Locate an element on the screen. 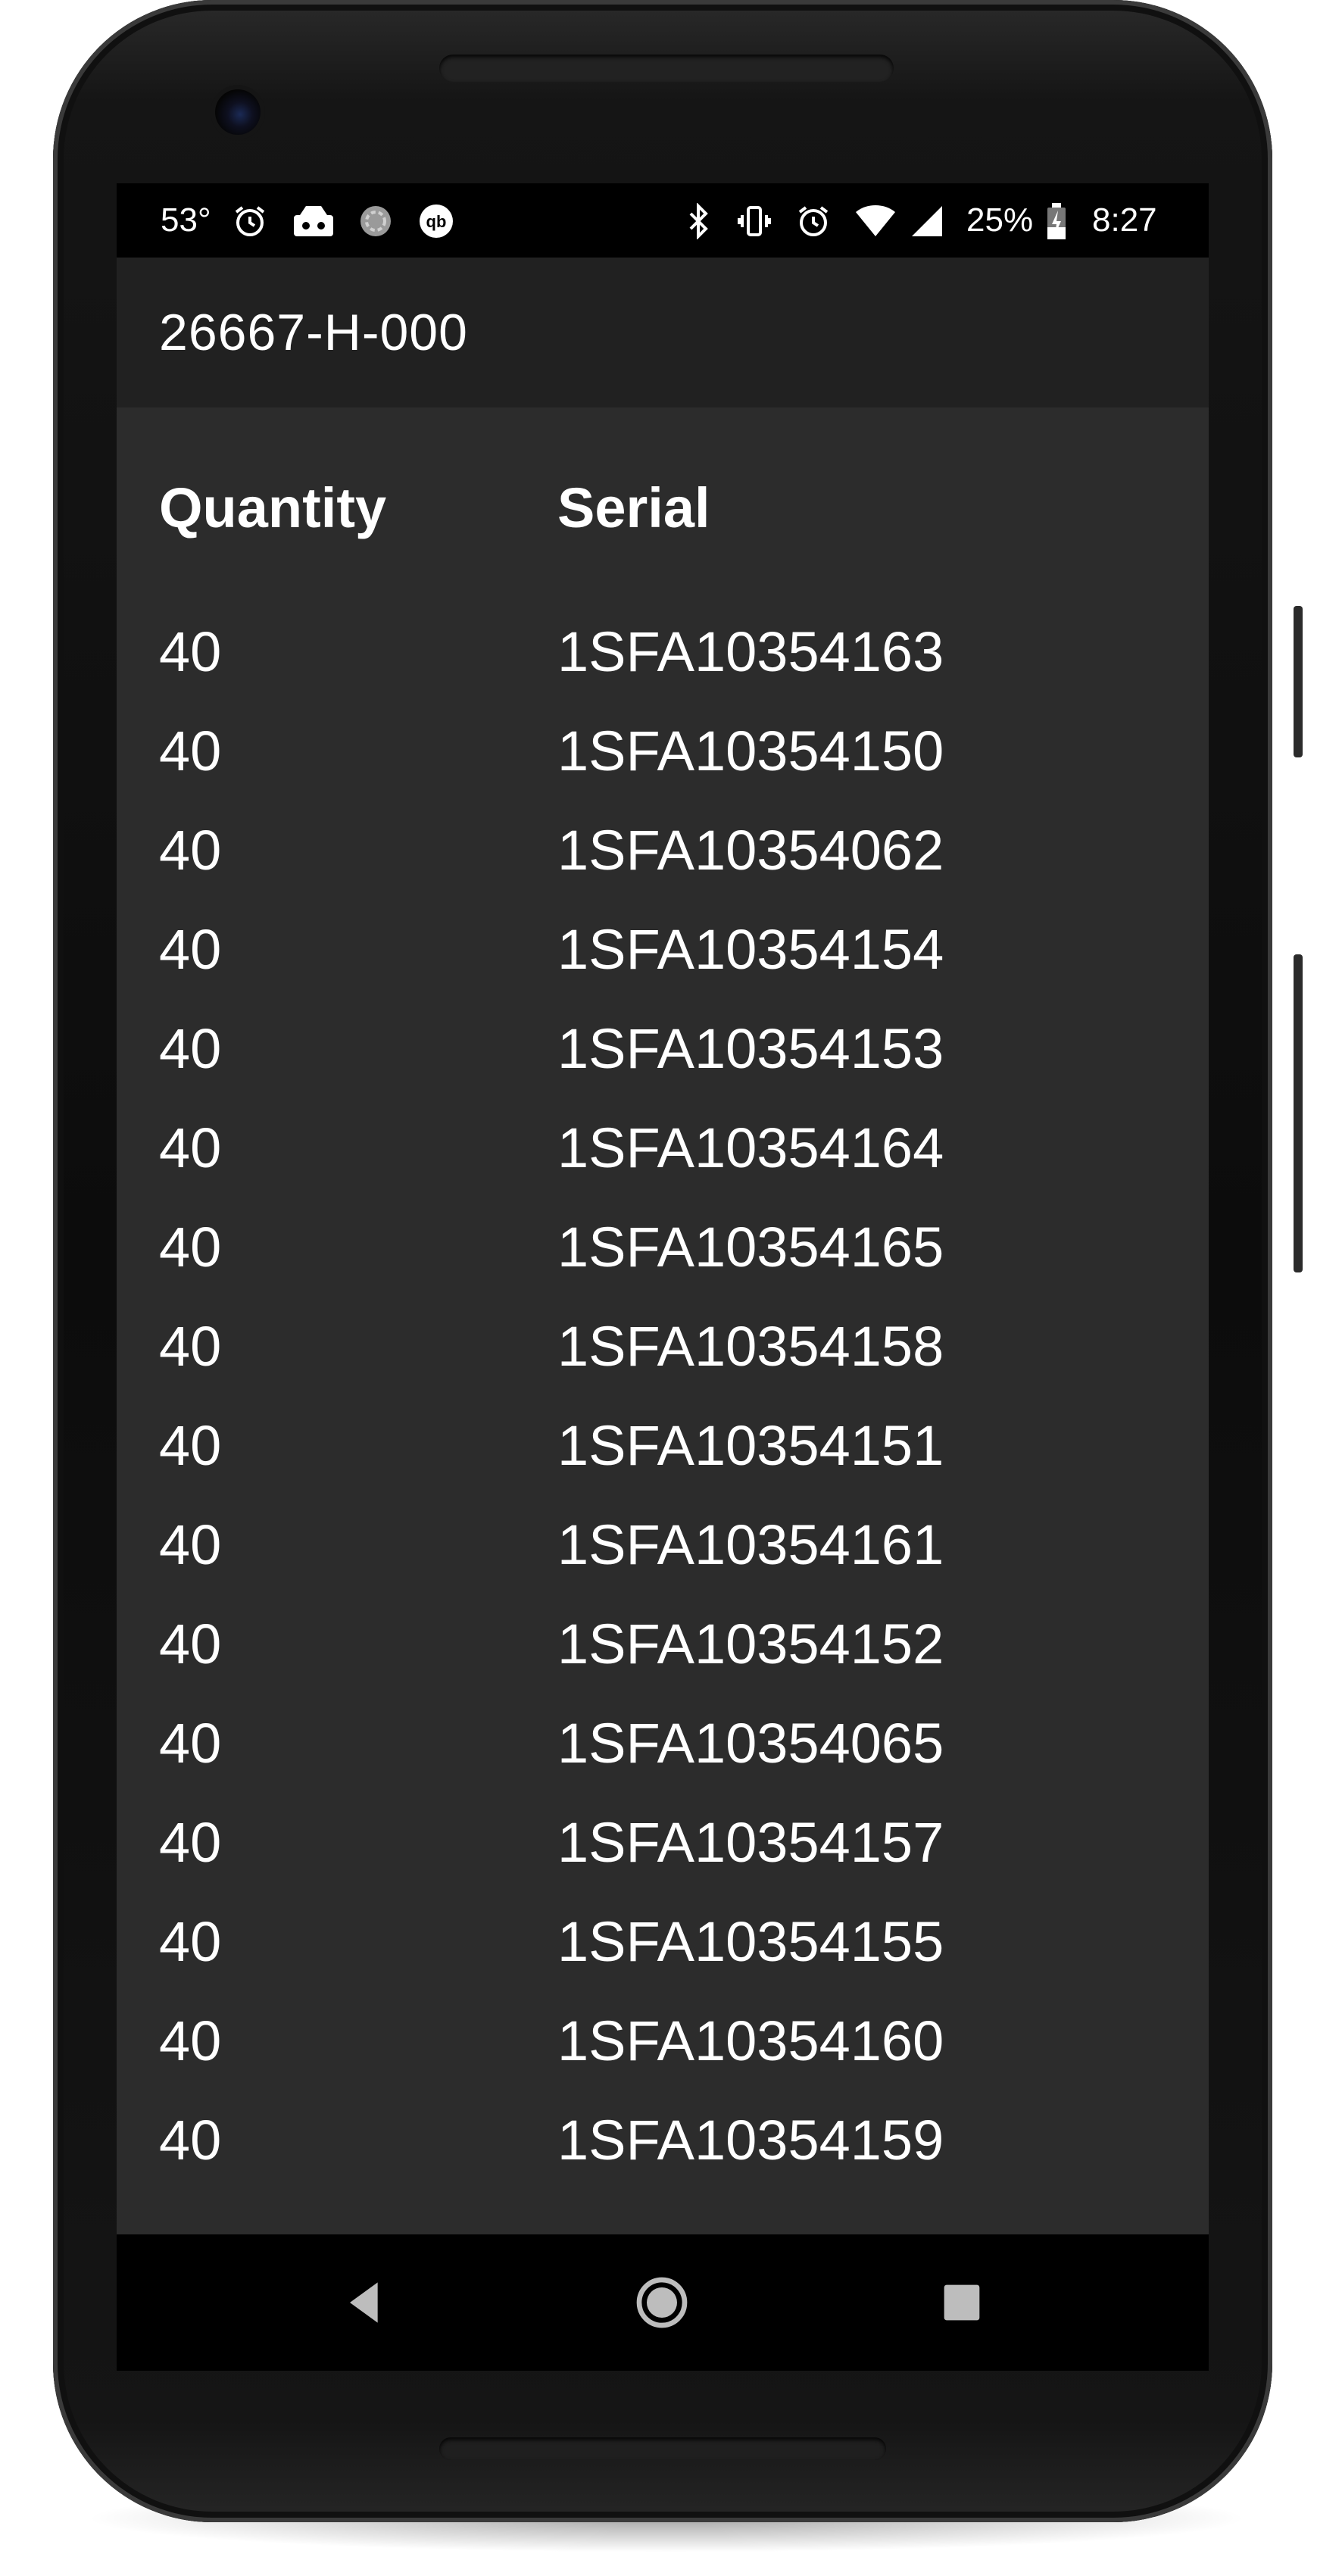  serial-cell: 1SFA10354160 is located at coordinates (750, 2041).